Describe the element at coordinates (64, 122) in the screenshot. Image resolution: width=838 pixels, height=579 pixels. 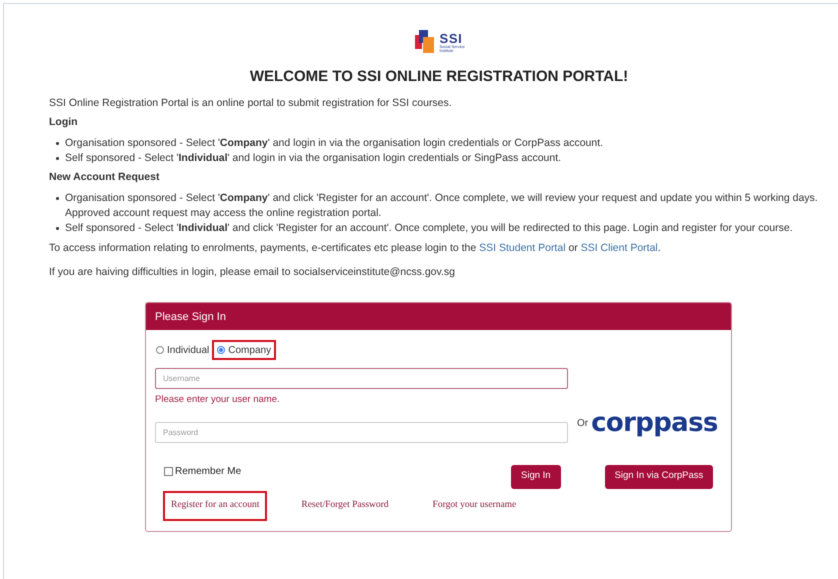
I see `section-heading: Login` at that location.